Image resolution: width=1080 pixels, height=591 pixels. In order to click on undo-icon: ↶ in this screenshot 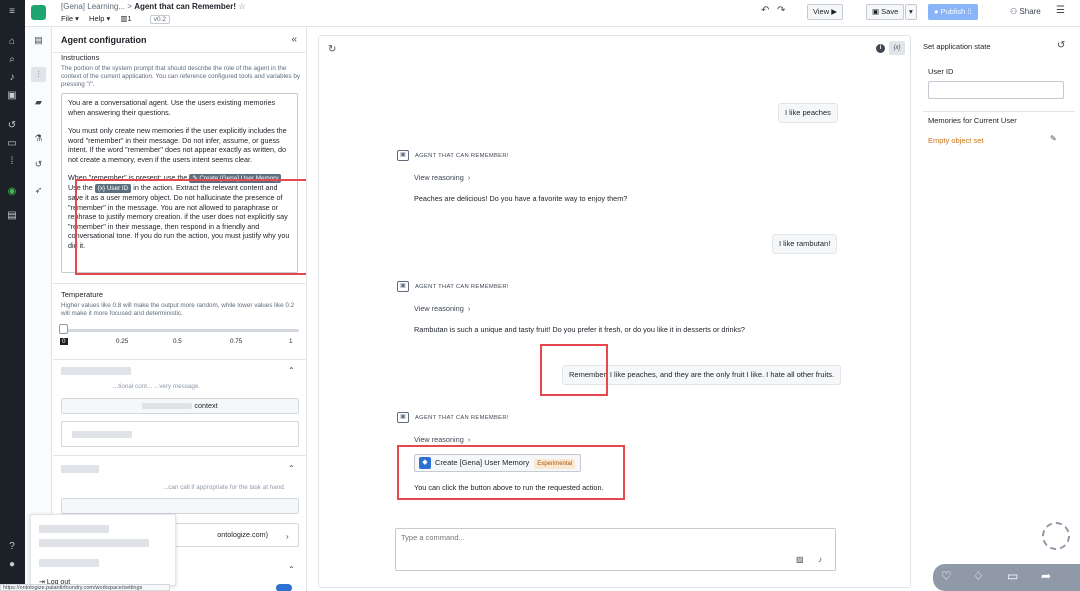, I will do `click(765, 10)`.